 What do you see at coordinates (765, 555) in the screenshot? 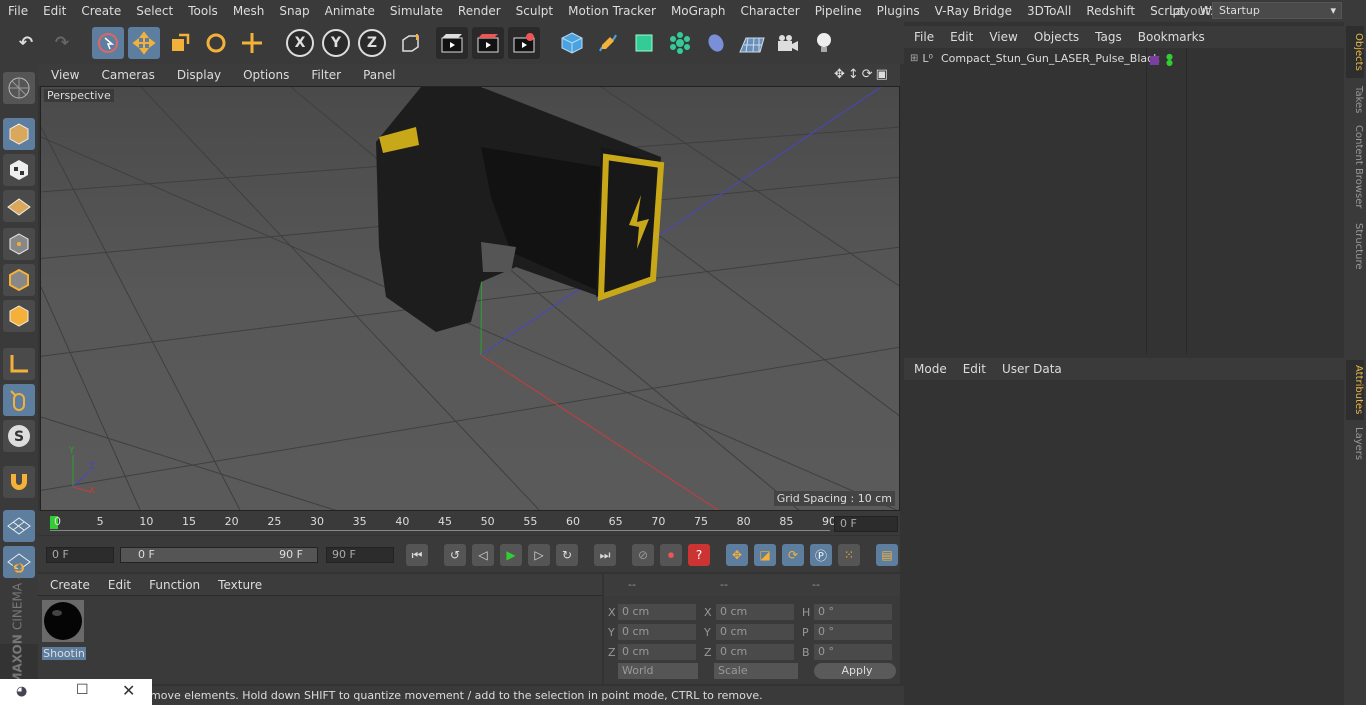
I see `key-scale-icon: ◪` at bounding box center [765, 555].